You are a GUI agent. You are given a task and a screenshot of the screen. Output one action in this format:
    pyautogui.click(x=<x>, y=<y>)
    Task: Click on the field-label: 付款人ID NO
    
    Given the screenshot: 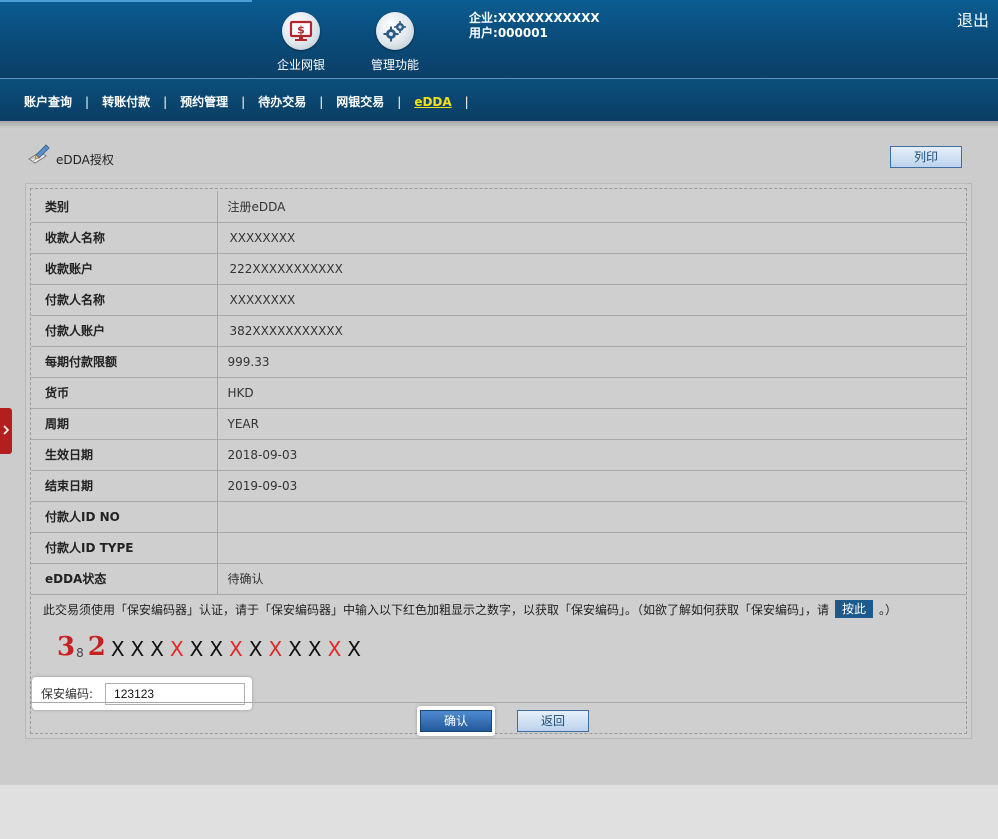 What is the action you would take?
    pyautogui.click(x=124, y=517)
    